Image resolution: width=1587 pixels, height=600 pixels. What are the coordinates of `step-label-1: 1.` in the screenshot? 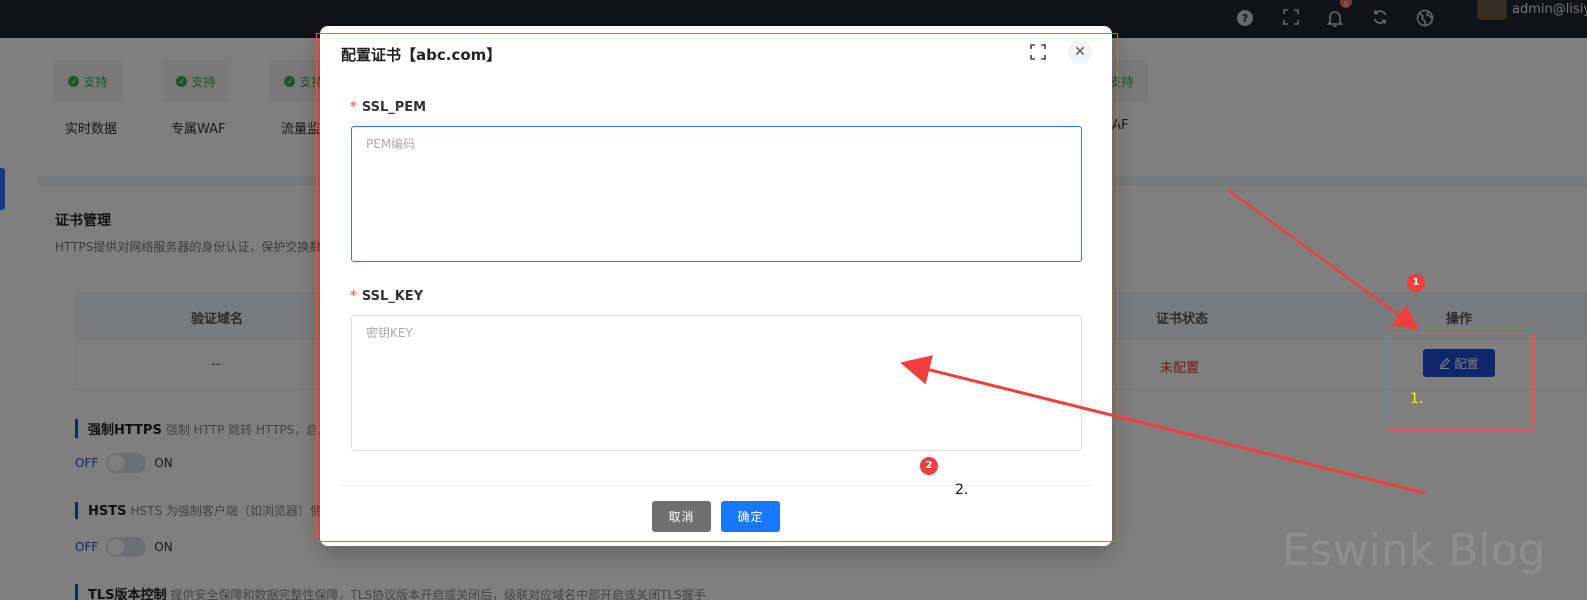 It's located at (1417, 399).